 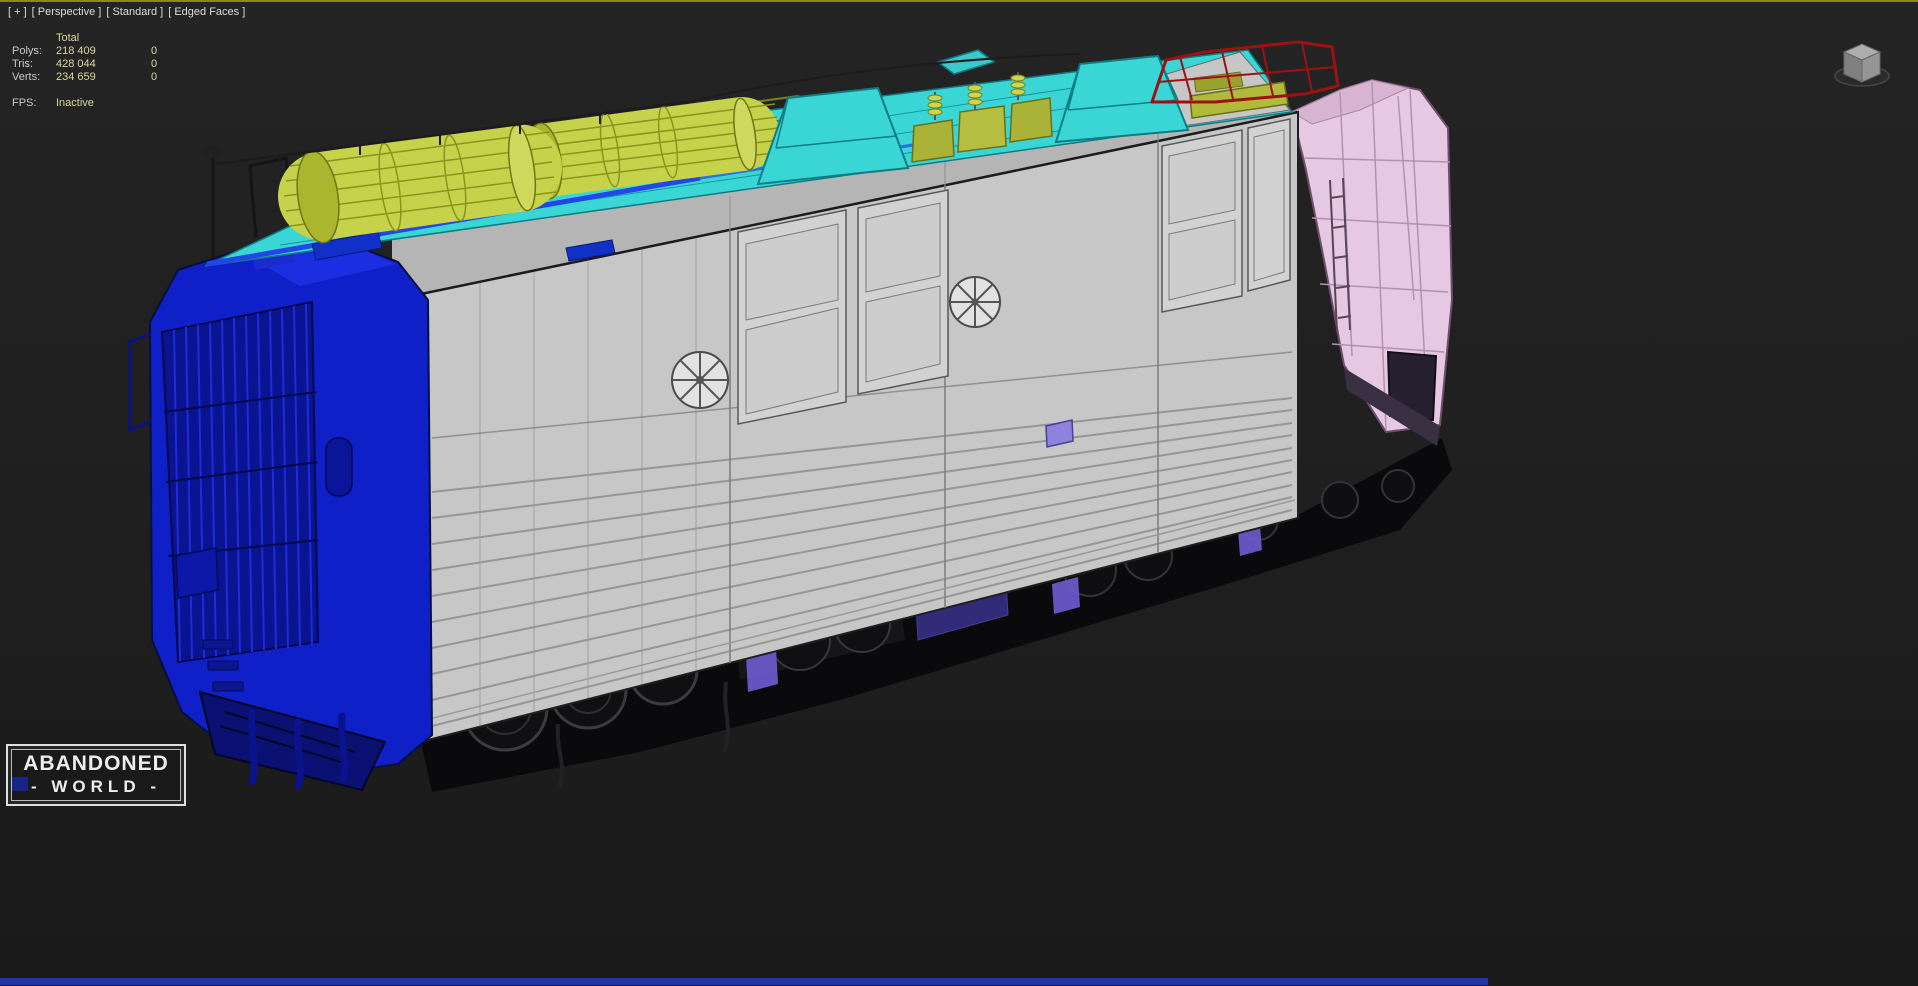 What do you see at coordinates (36, 786) in the screenshot?
I see `watermark-dash-left: -` at bounding box center [36, 786].